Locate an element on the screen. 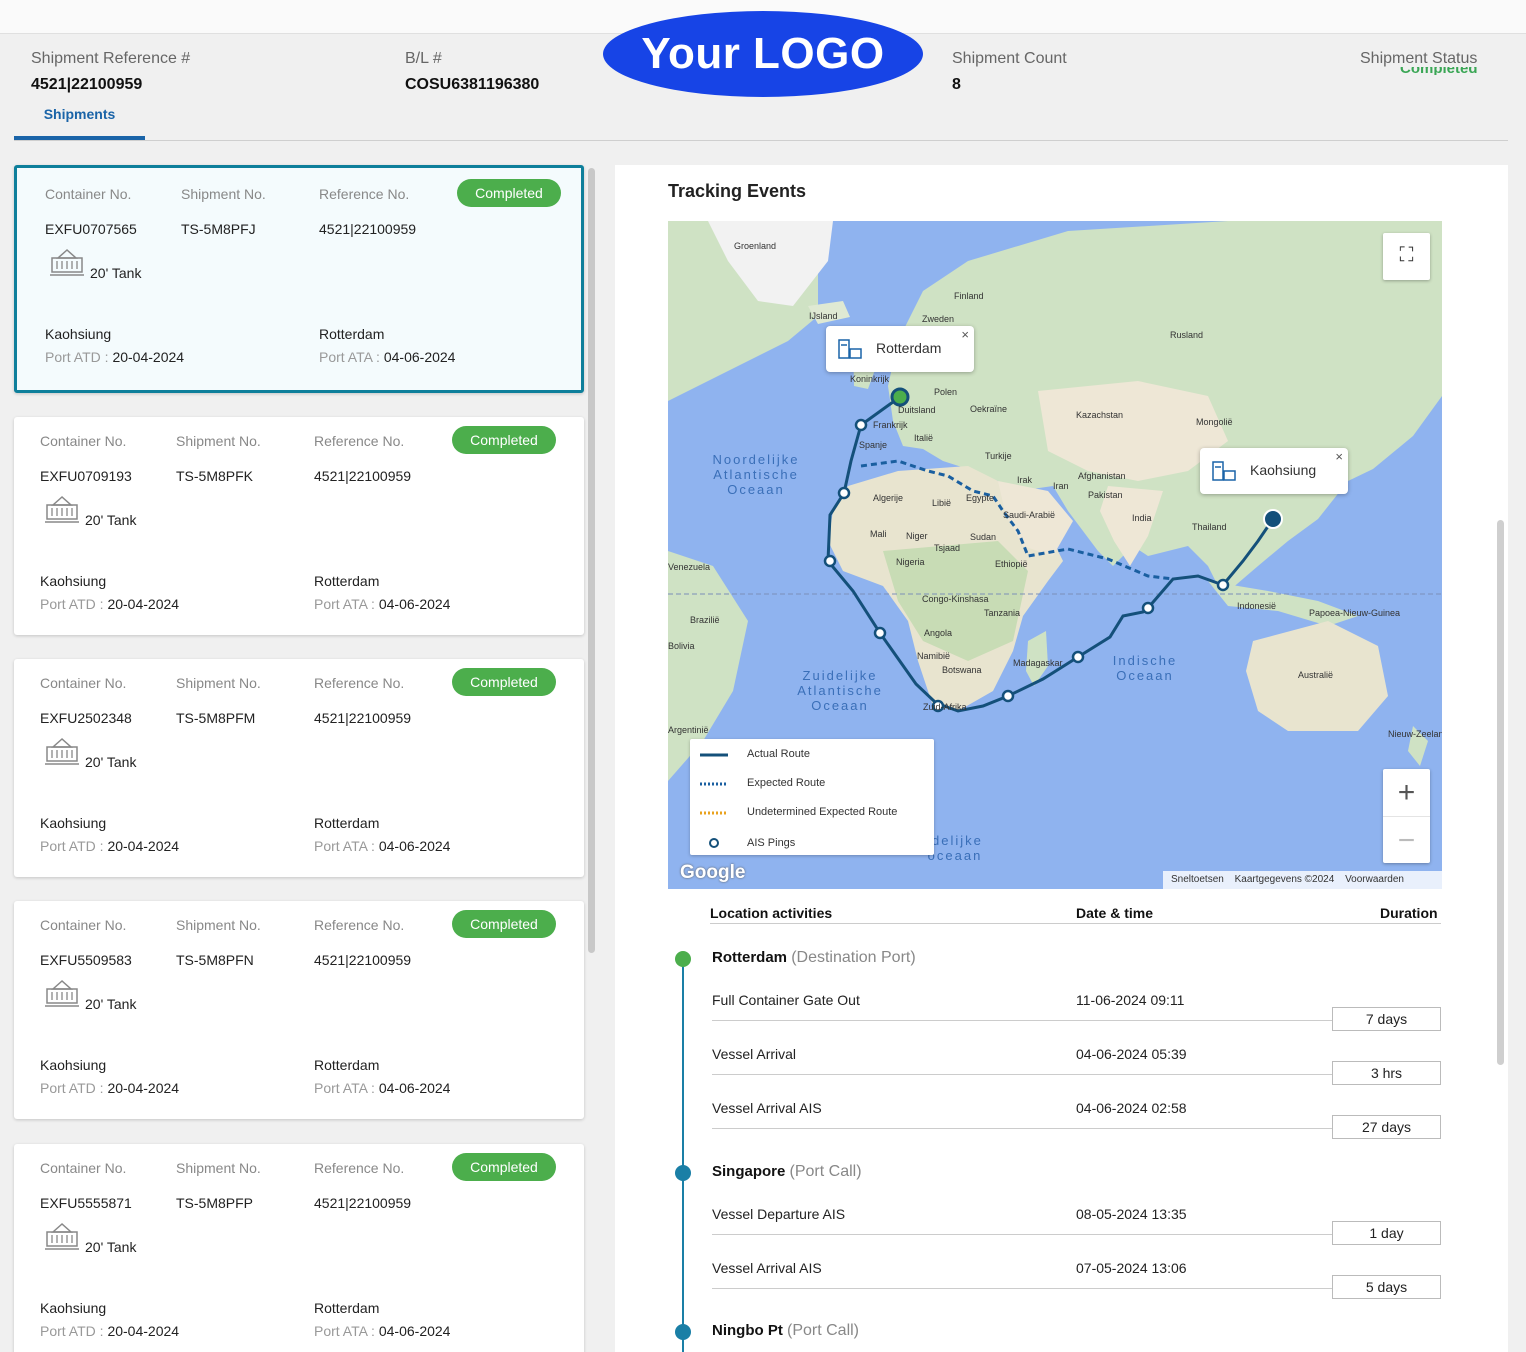  dest-port-marker is located at coordinates (900, 397).